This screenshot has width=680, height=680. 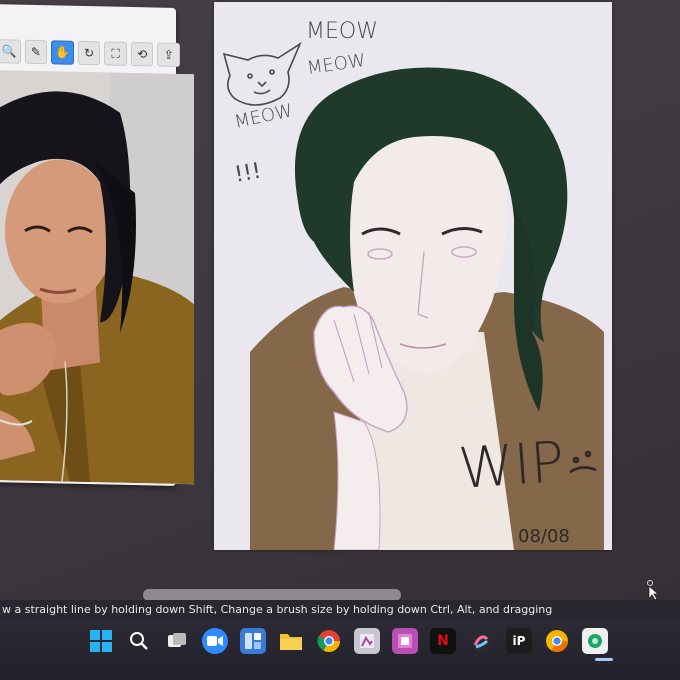 I want to click on doodle-text-meow-1: MEOW, so click(x=342, y=31).